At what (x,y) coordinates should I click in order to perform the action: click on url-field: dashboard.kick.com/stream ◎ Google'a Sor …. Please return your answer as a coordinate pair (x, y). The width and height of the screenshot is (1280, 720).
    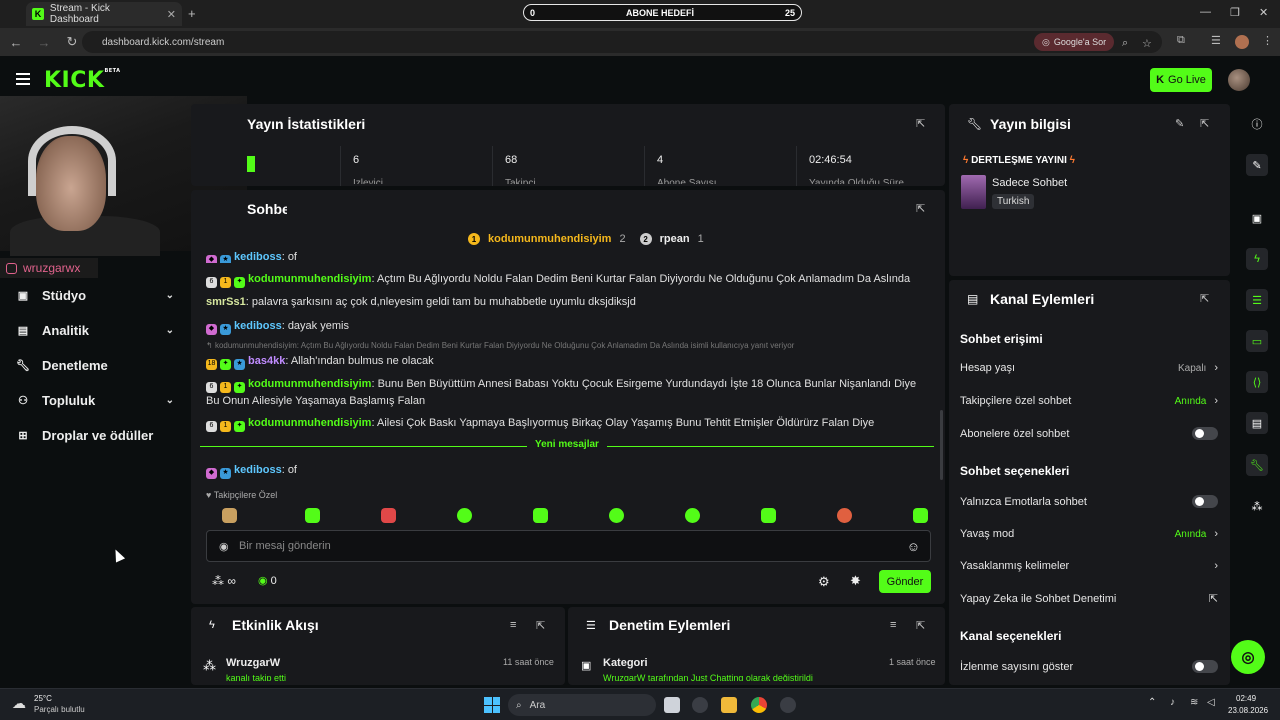
    Looking at the image, I should click on (622, 42).